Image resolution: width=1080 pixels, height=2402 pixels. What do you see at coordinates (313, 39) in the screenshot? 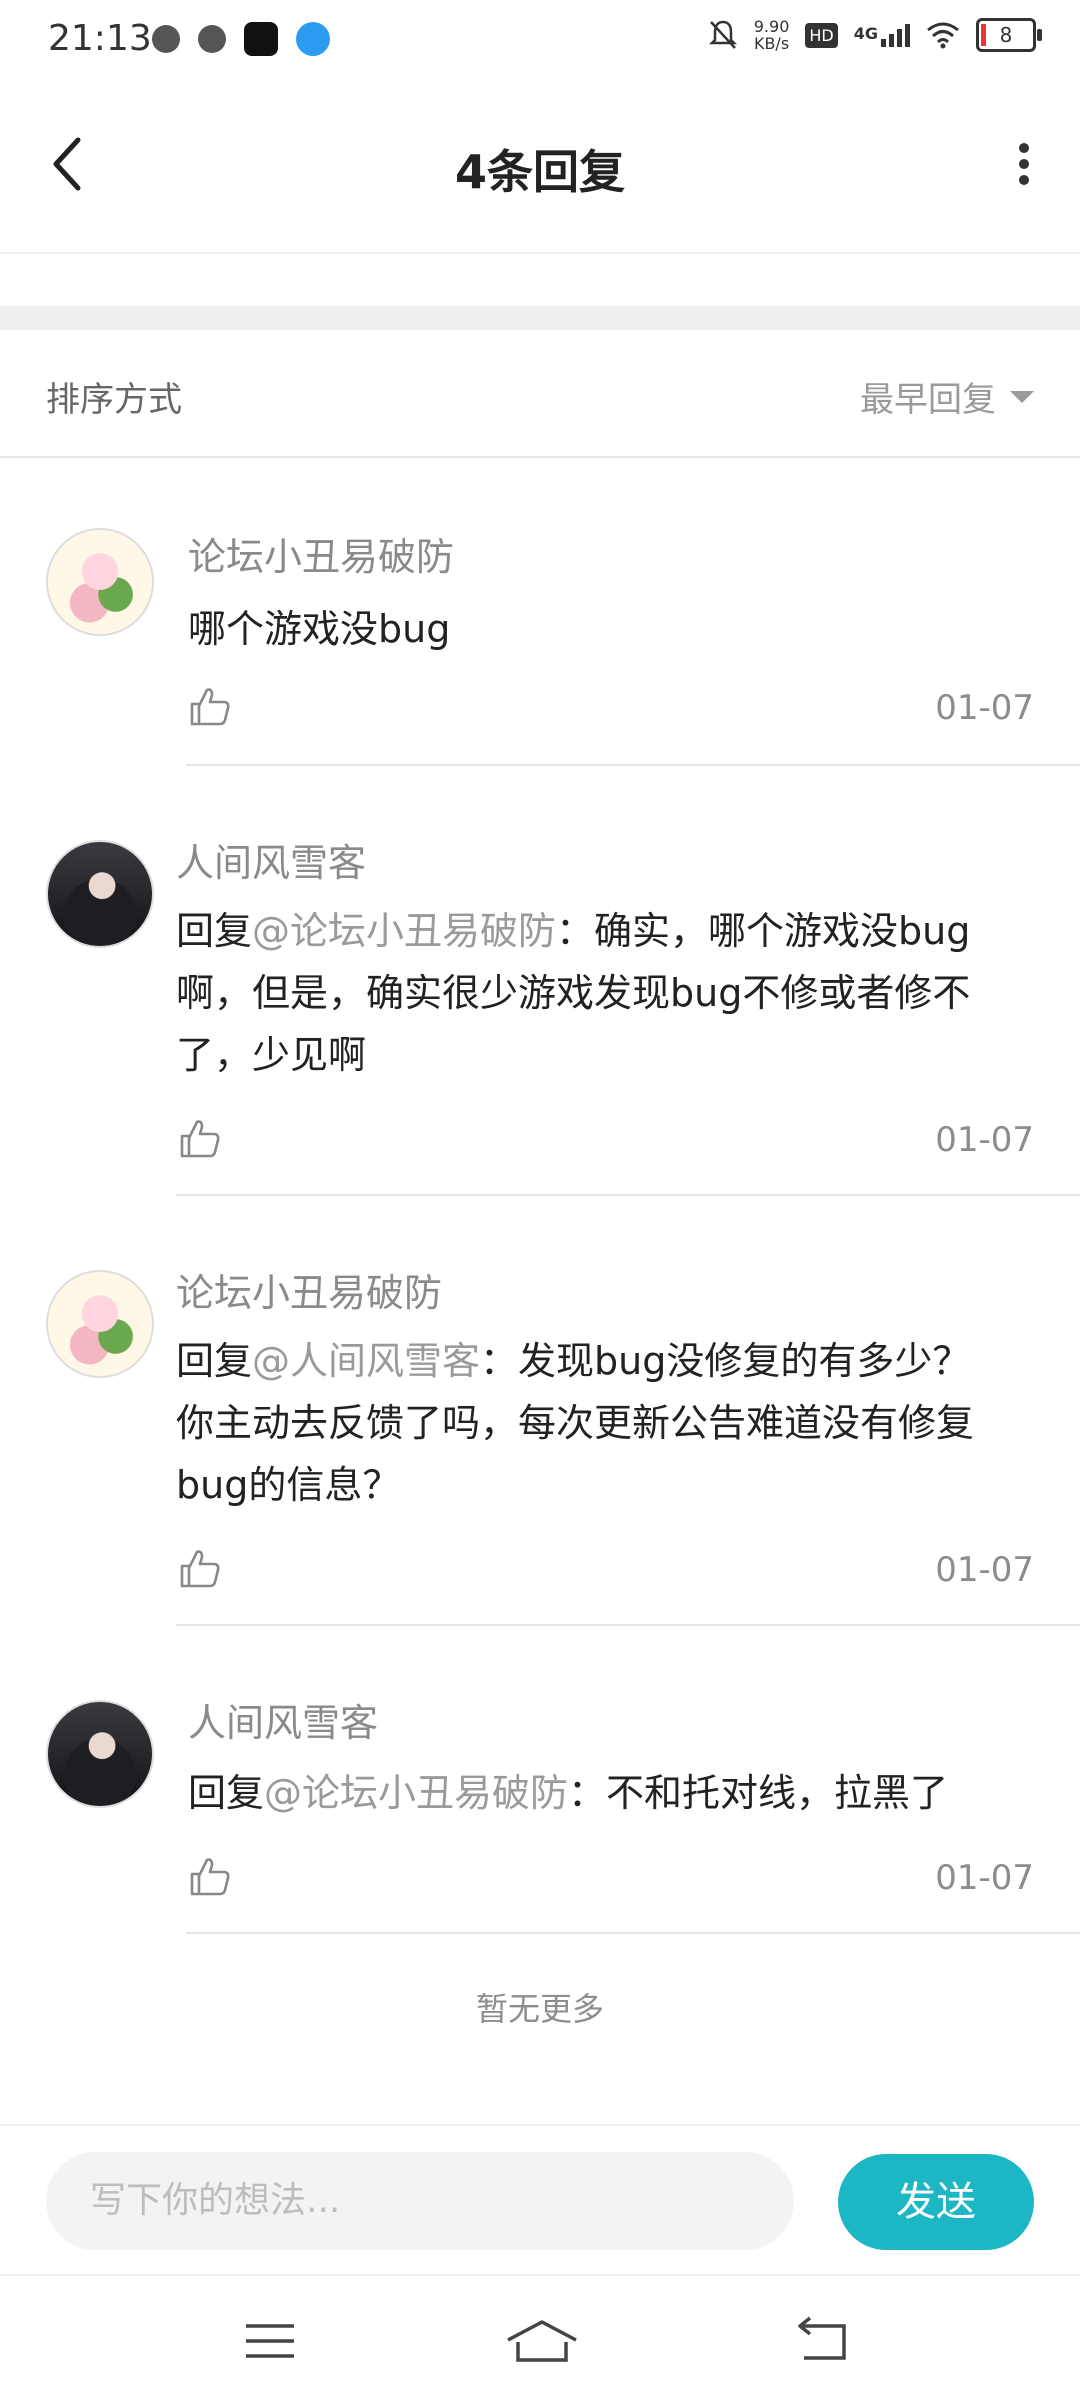
I see `browser-icon` at bounding box center [313, 39].